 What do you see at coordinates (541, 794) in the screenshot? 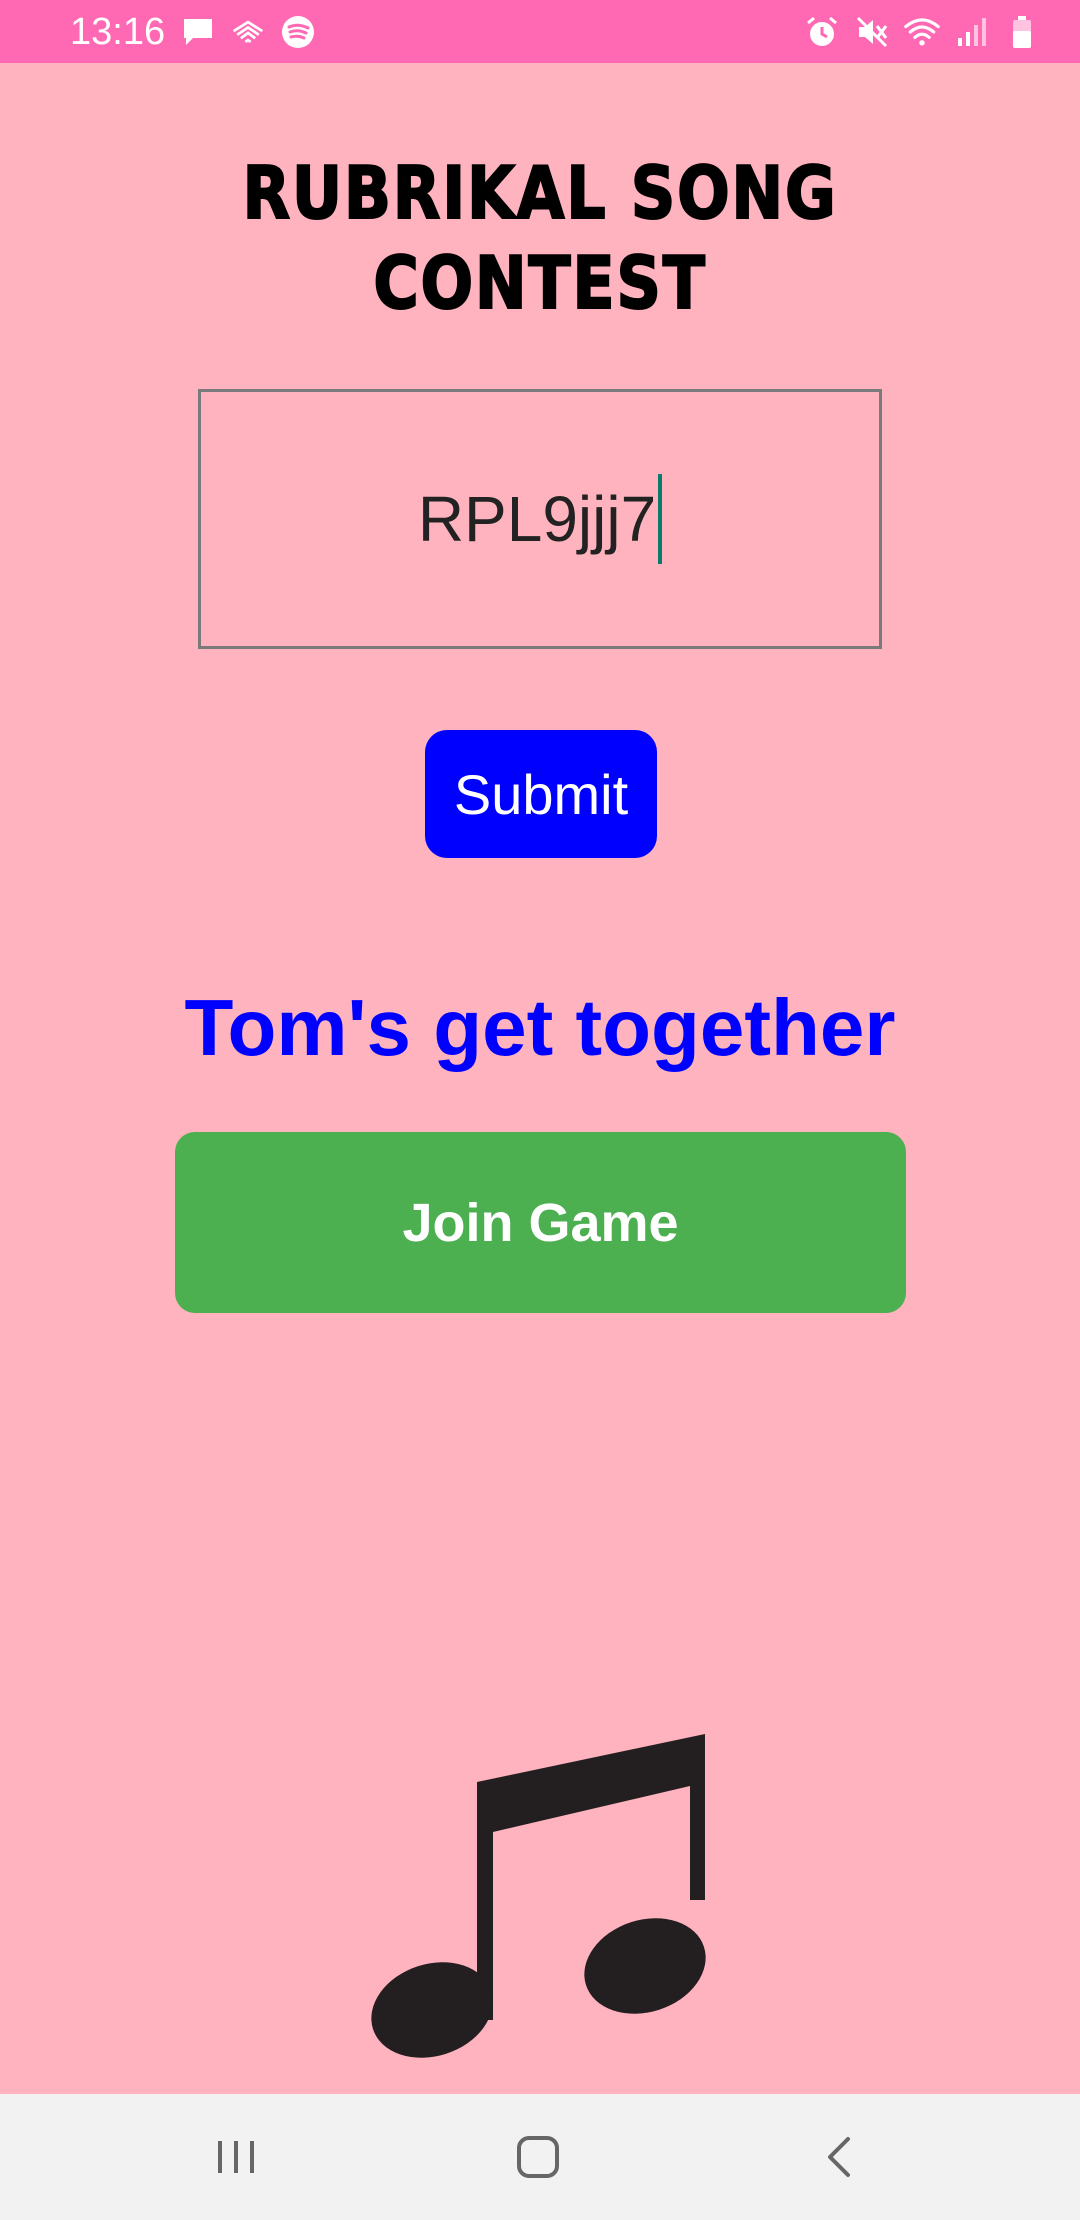
I see `submit-button: Submit` at bounding box center [541, 794].